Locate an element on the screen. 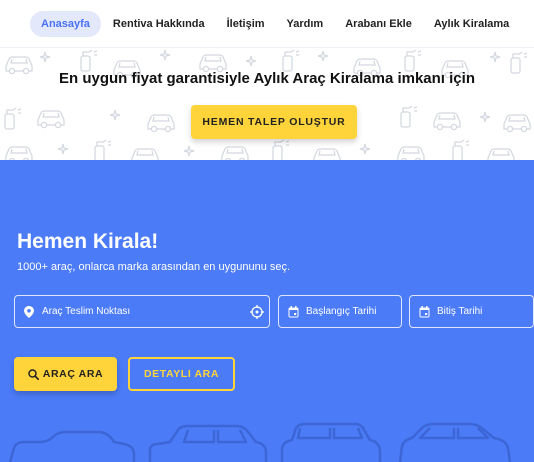 This screenshot has width=534, height=462. start-date-placeholder: Başlangıç Tarihi is located at coordinates (341, 311).